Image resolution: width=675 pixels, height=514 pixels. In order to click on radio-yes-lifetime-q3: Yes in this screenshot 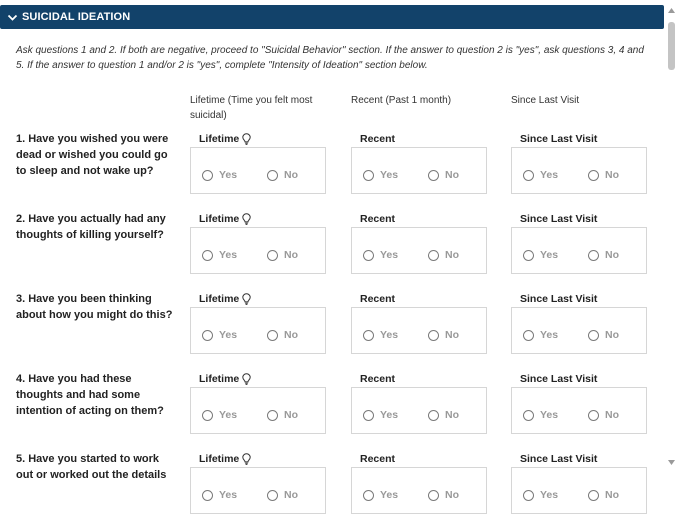, I will do `click(219, 335)`.